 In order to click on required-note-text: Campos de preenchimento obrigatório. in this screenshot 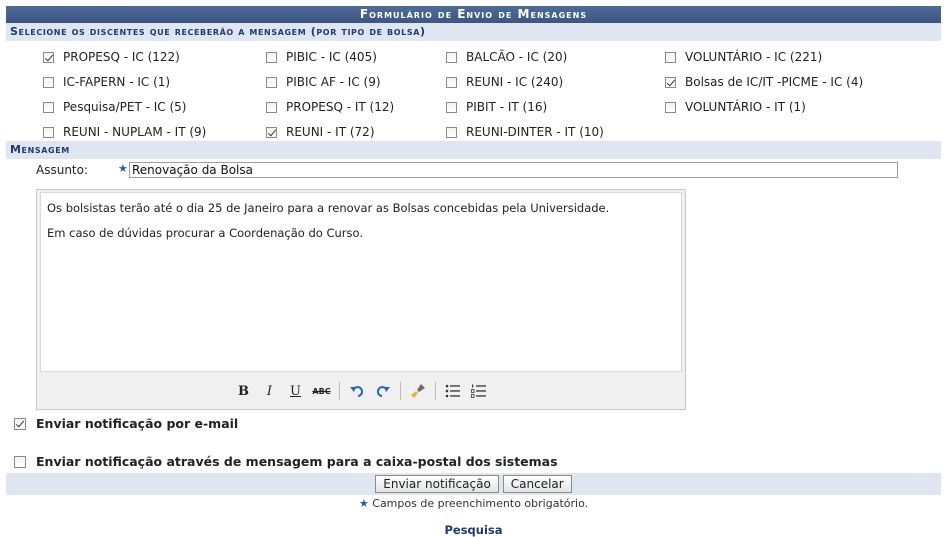, I will do `click(480, 503)`.